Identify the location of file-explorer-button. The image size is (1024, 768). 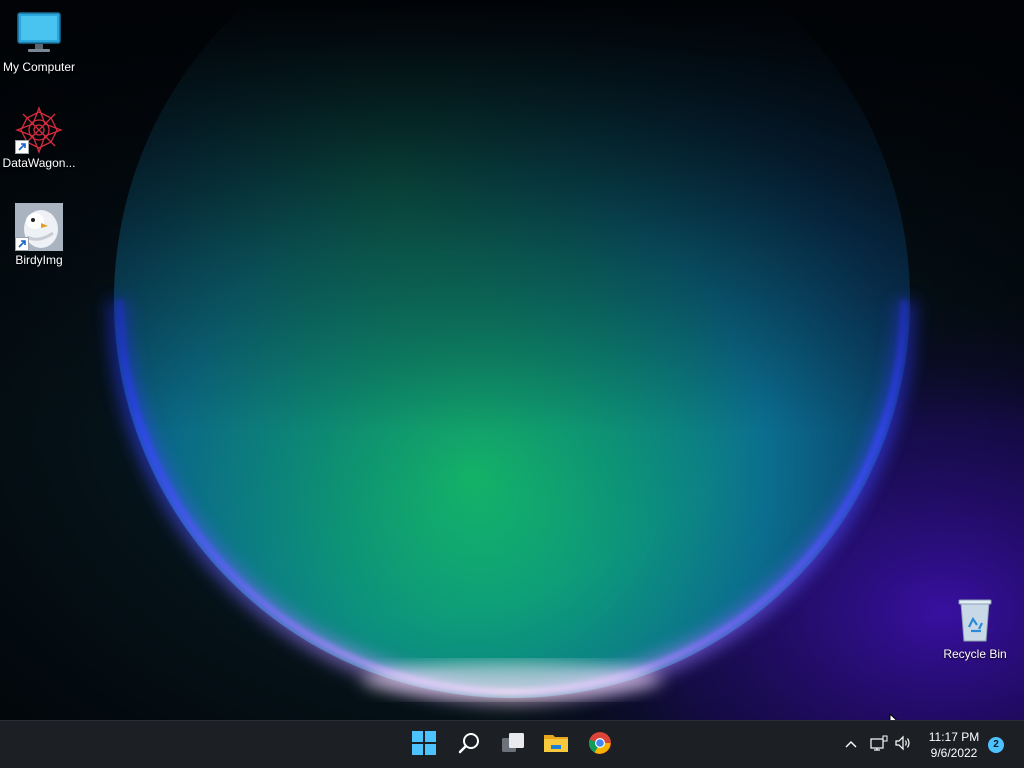
(556, 745).